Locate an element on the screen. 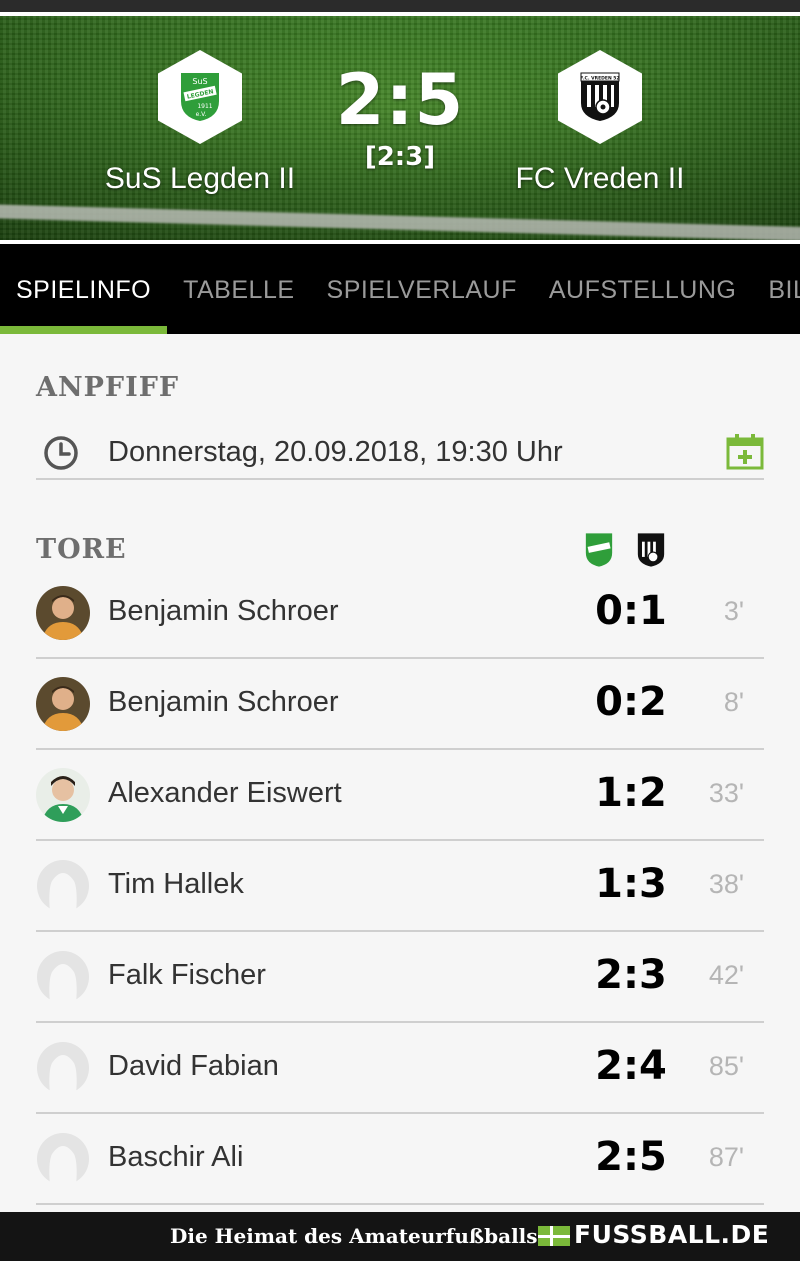  tab-spielinfo: SPIELINFO is located at coordinates (84, 289).